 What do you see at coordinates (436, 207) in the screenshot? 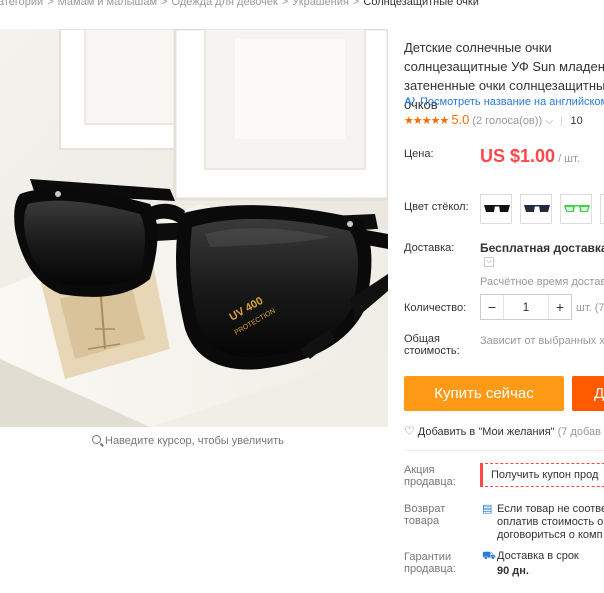
I see `color-label: Цвет стёкол:` at bounding box center [436, 207].